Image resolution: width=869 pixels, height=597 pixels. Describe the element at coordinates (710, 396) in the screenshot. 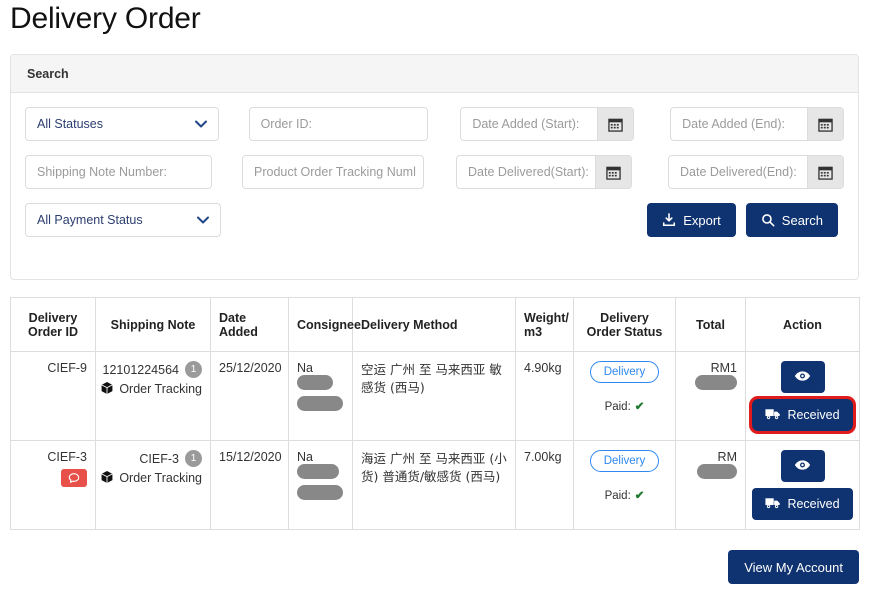

I see `cell-total: RM1` at that location.